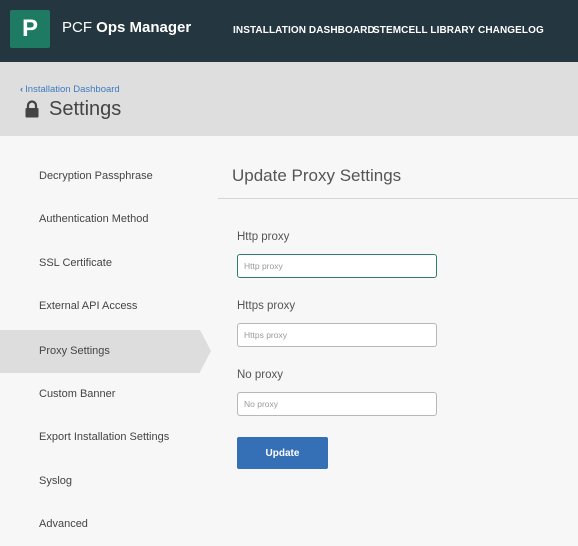 This screenshot has height=546, width=578. I want to click on sidebar-item-external-api-access: External API Access, so click(100, 306).